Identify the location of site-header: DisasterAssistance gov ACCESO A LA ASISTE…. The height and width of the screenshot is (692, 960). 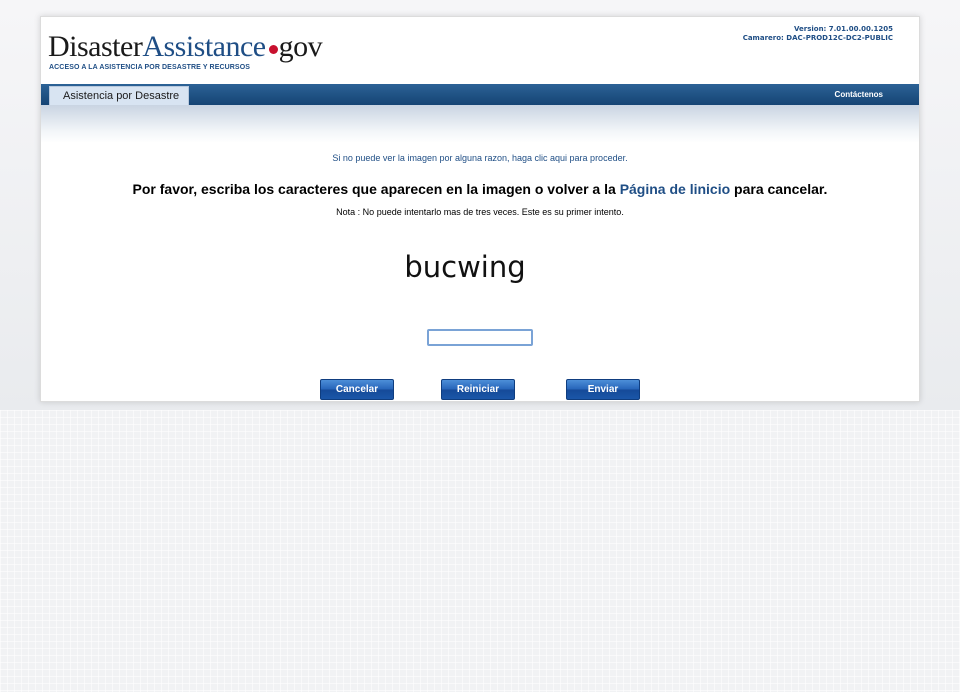
(480, 50).